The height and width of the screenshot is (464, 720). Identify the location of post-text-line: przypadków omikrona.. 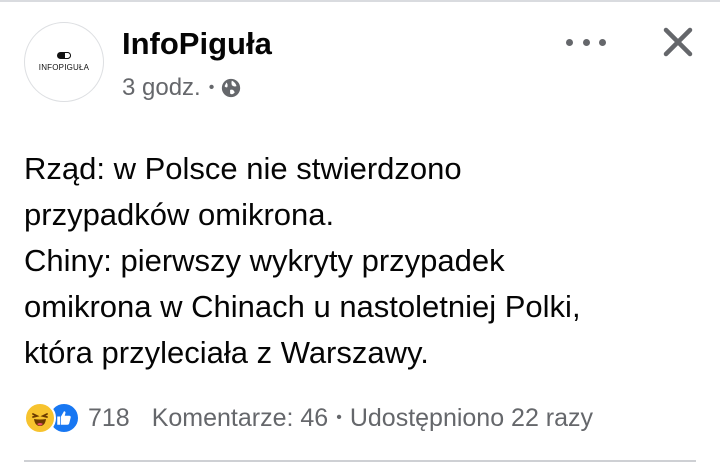
(179, 214).